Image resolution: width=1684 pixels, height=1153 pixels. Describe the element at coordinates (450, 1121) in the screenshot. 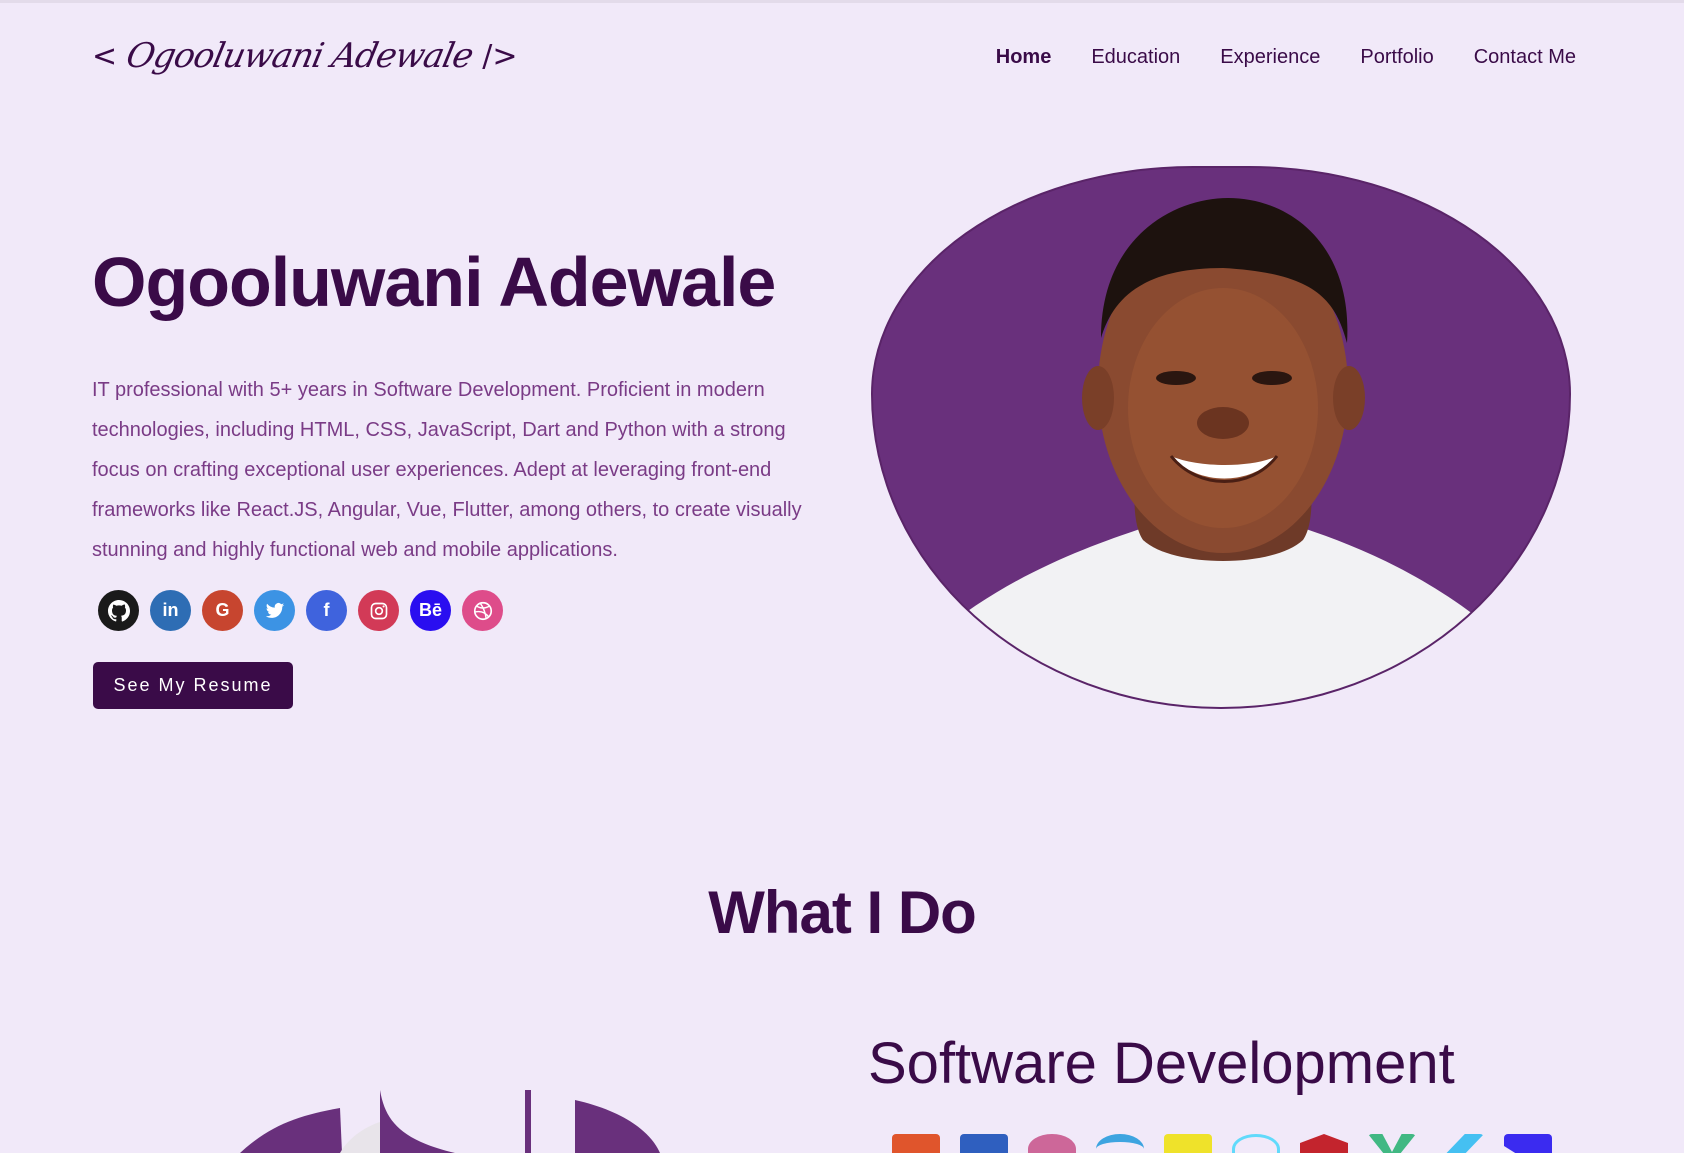

I see `illustration-graphic` at that location.